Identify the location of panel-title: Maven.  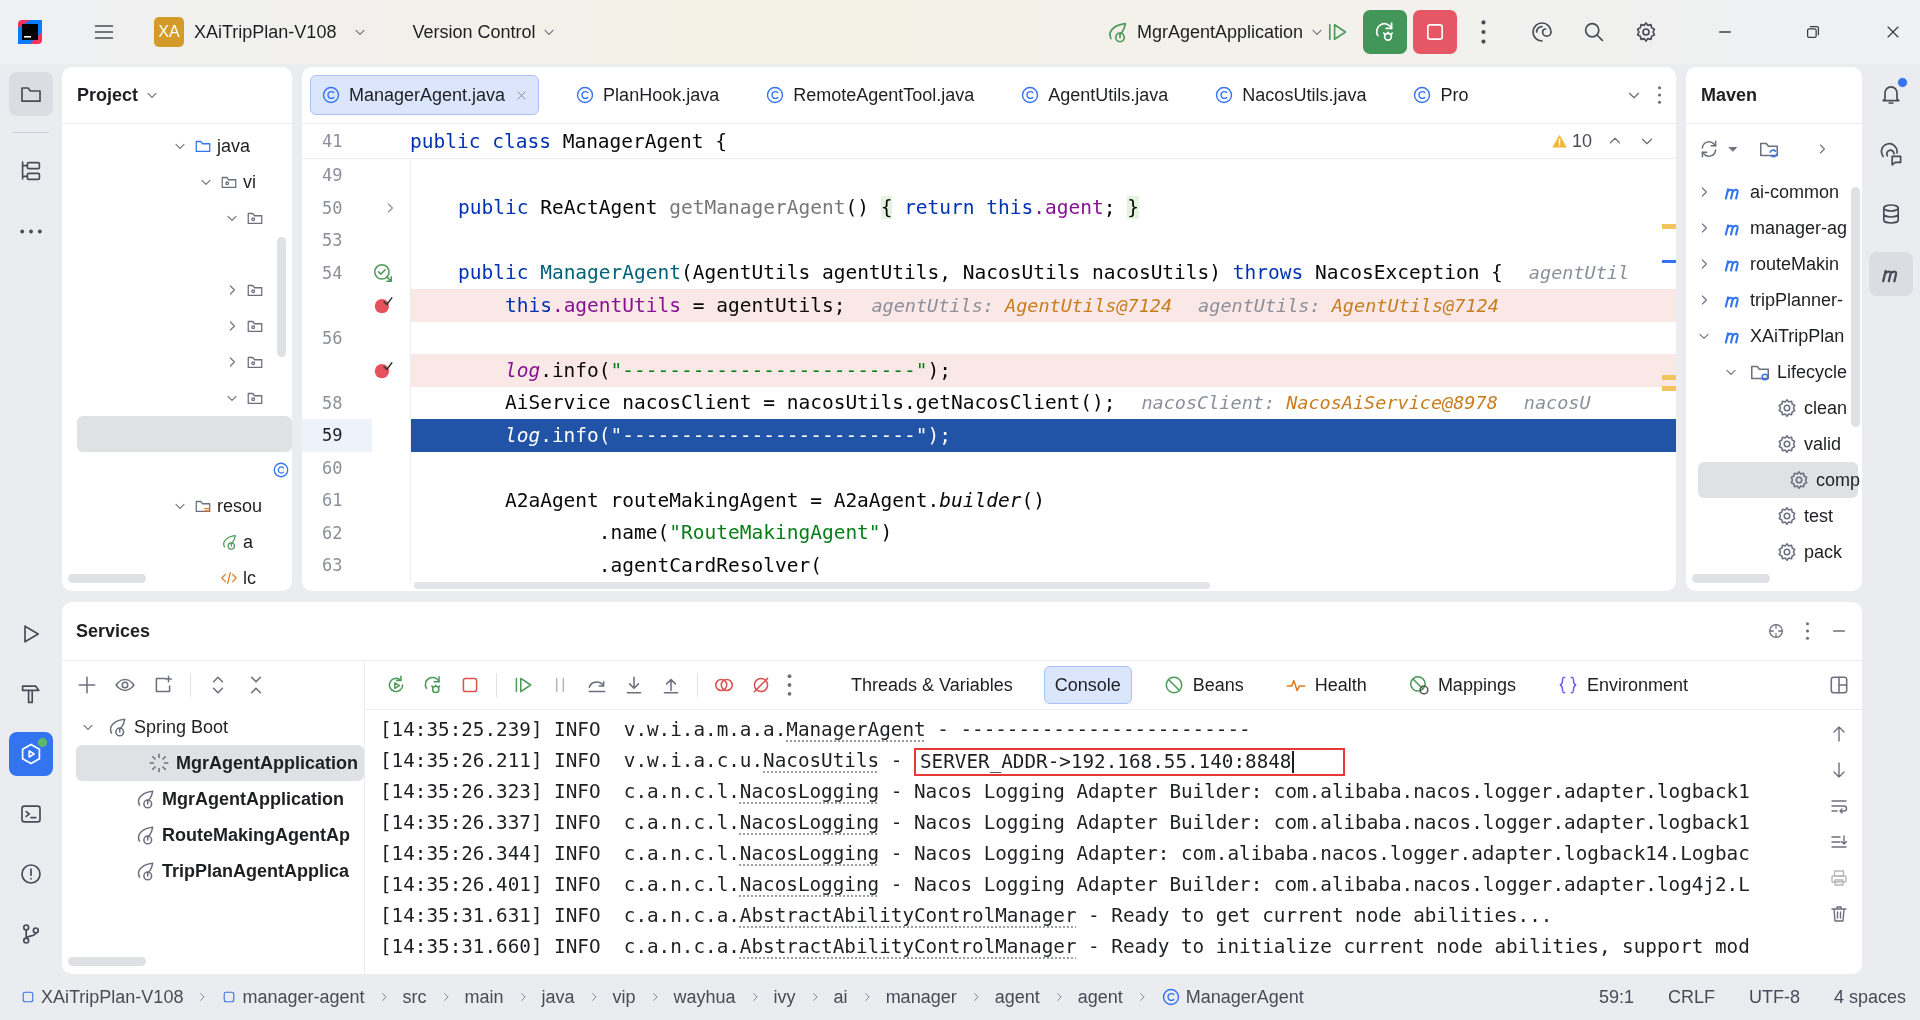
(1729, 95).